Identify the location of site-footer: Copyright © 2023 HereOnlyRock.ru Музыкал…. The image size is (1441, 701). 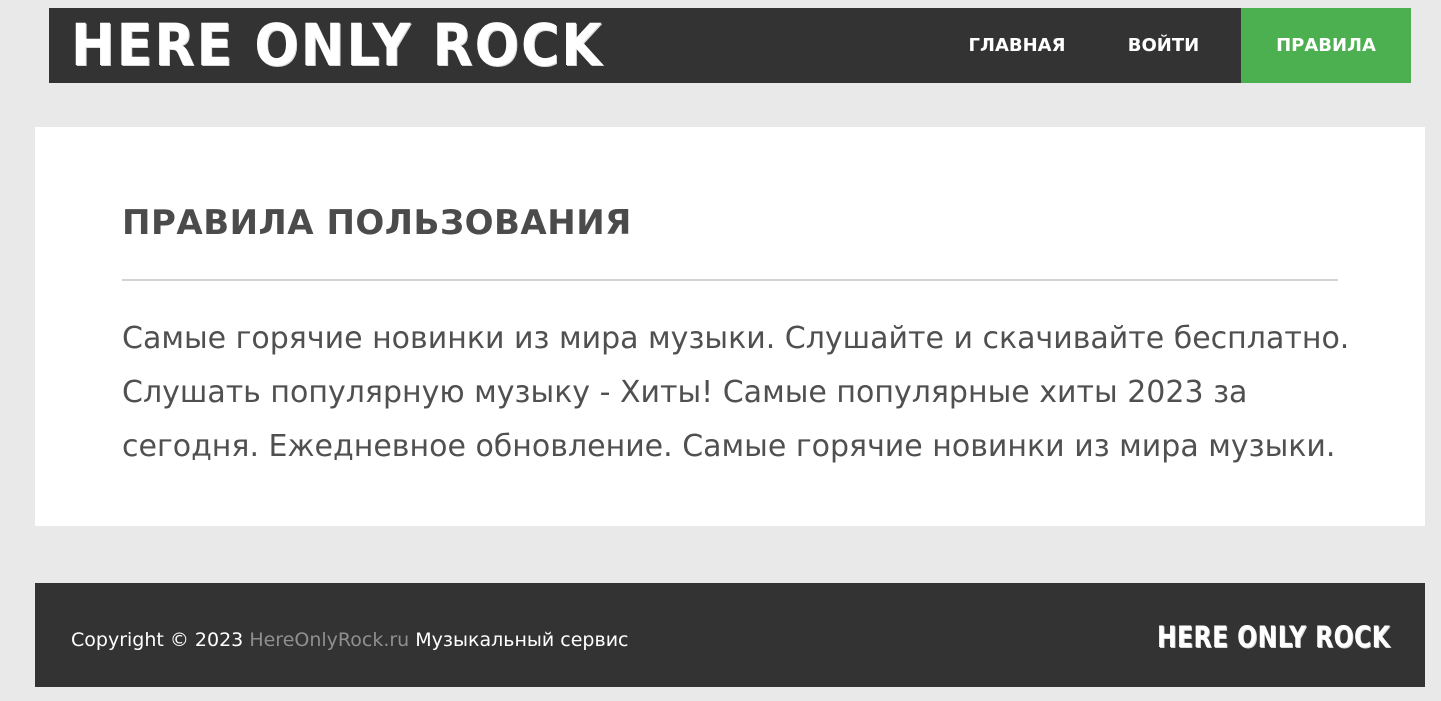
(730, 635).